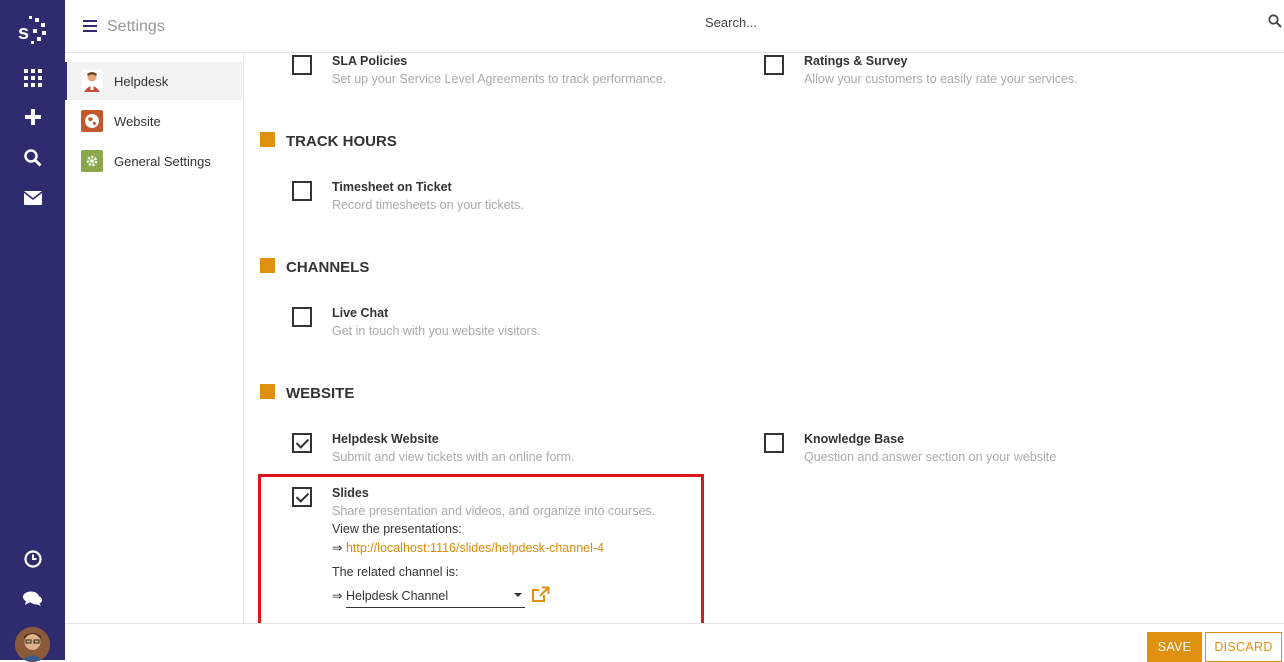 This screenshot has height=662, width=1284. I want to click on setting-label: Timesheet on Ticket, so click(392, 187).